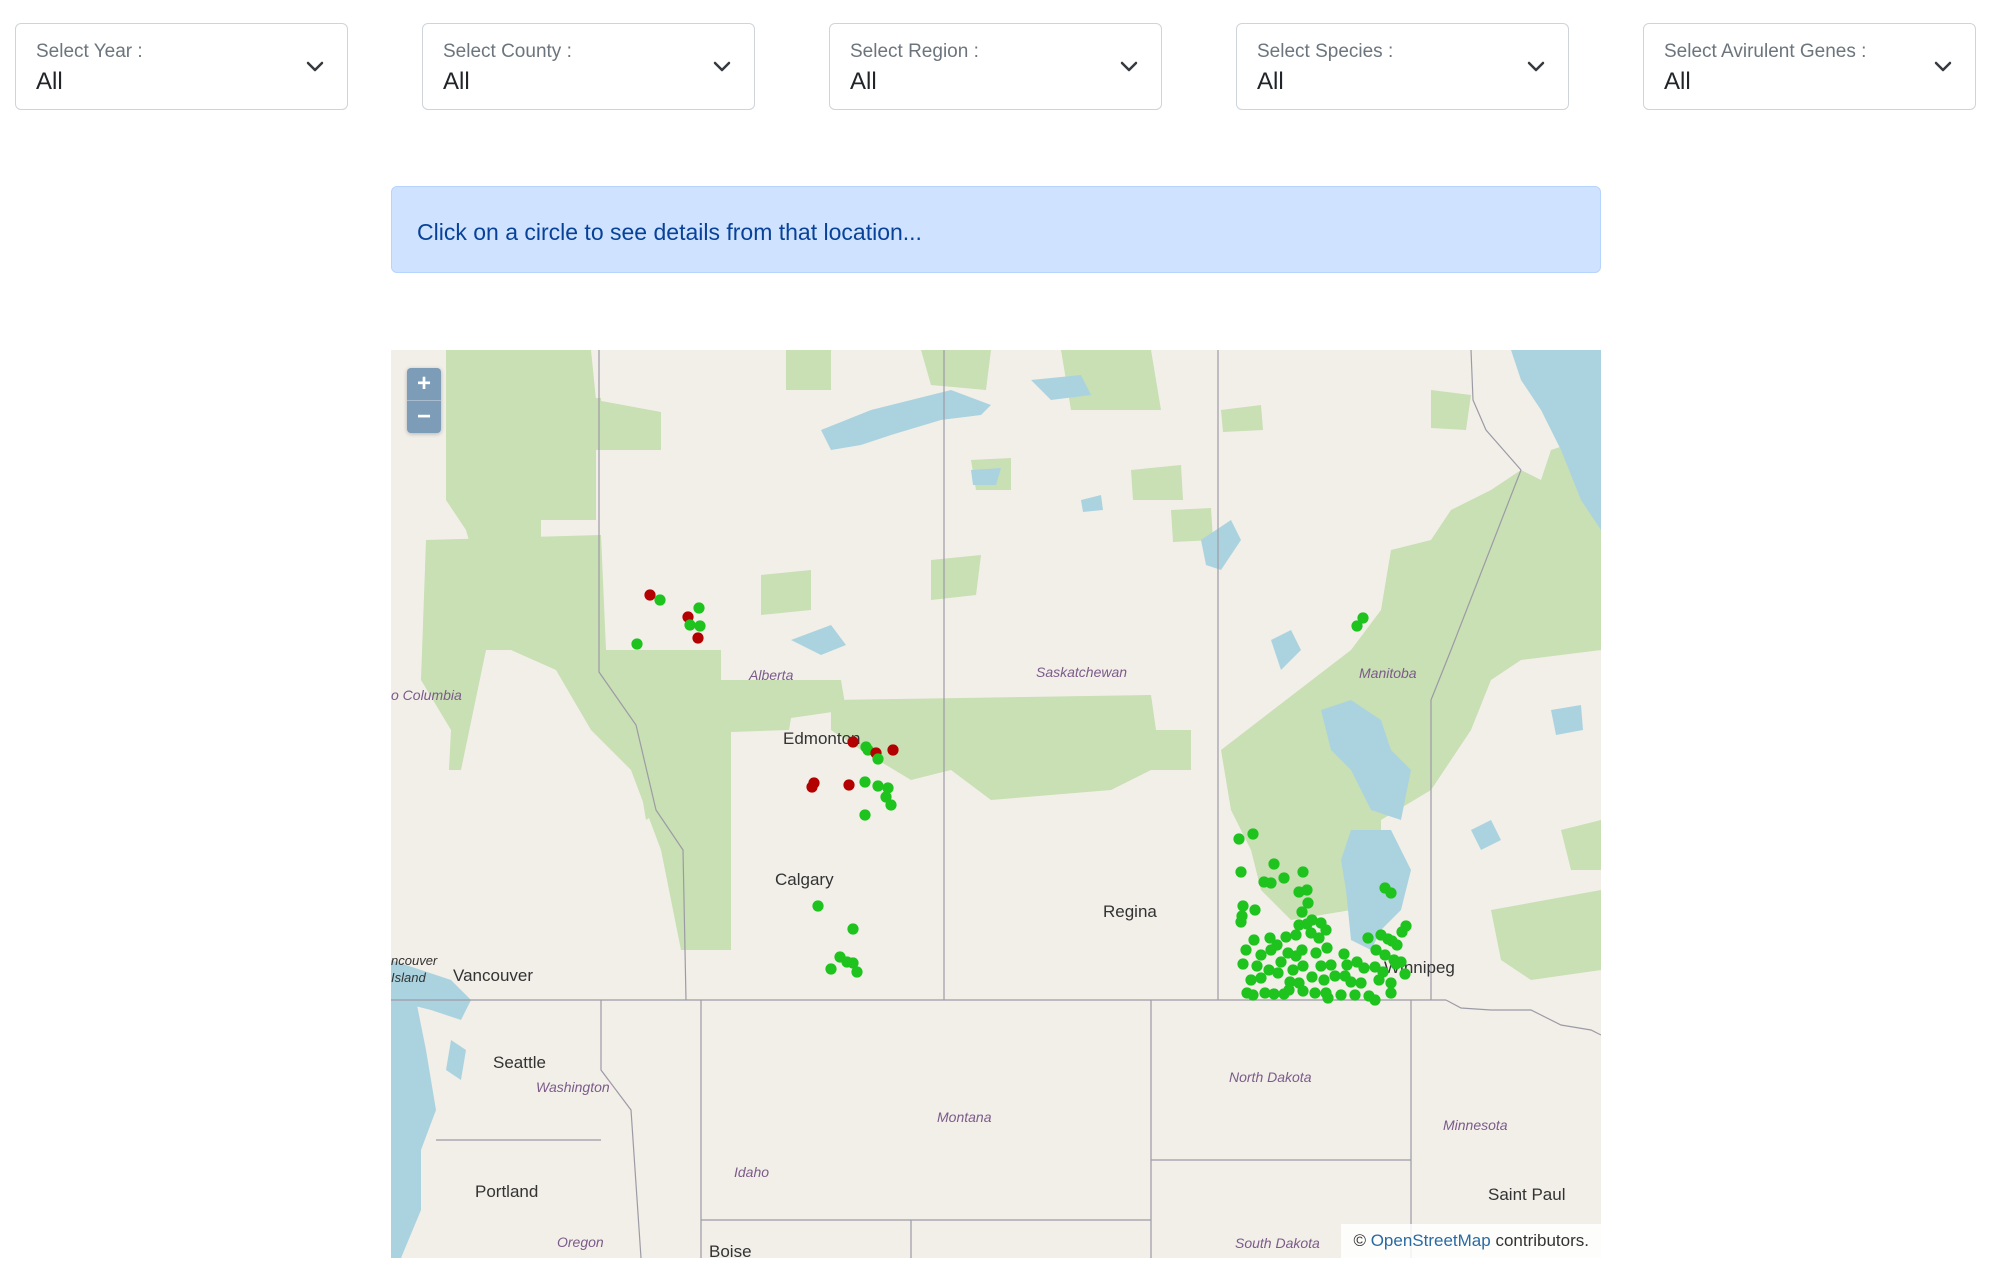 This screenshot has width=1999, height=1282. I want to click on chevron-down-icon, so click(722, 66).